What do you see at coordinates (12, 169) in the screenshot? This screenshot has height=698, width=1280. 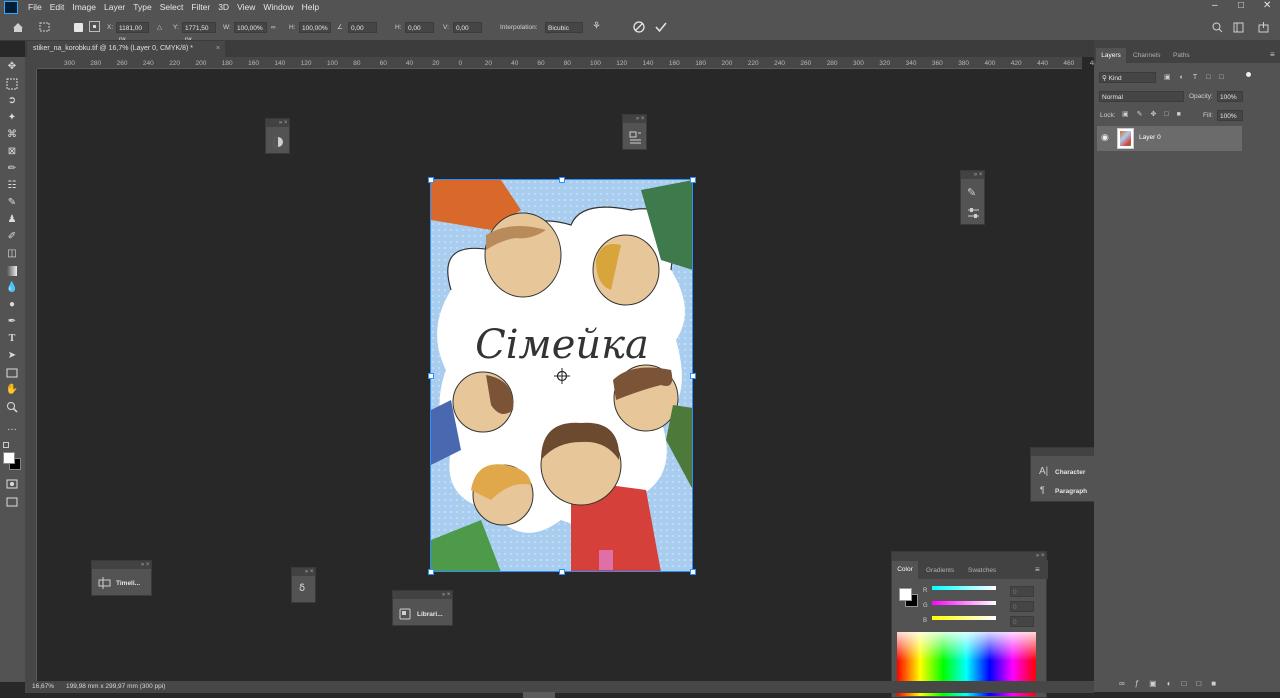 I see `eyedropper-tool-icon: ✏` at bounding box center [12, 169].